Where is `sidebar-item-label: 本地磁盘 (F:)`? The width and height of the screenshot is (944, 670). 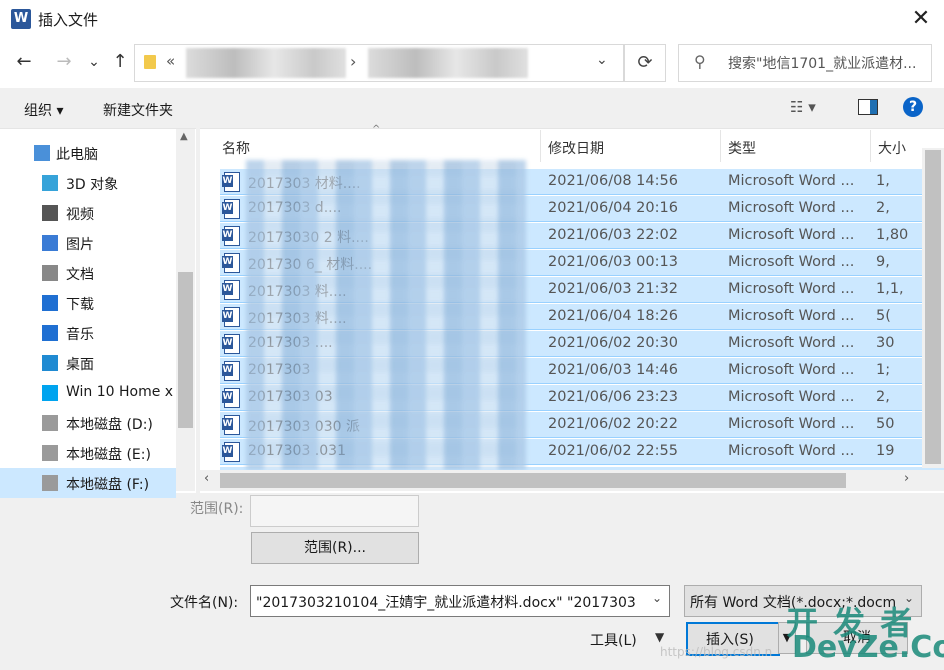
sidebar-item-label: 本地磁盘 (F:) is located at coordinates (108, 485).